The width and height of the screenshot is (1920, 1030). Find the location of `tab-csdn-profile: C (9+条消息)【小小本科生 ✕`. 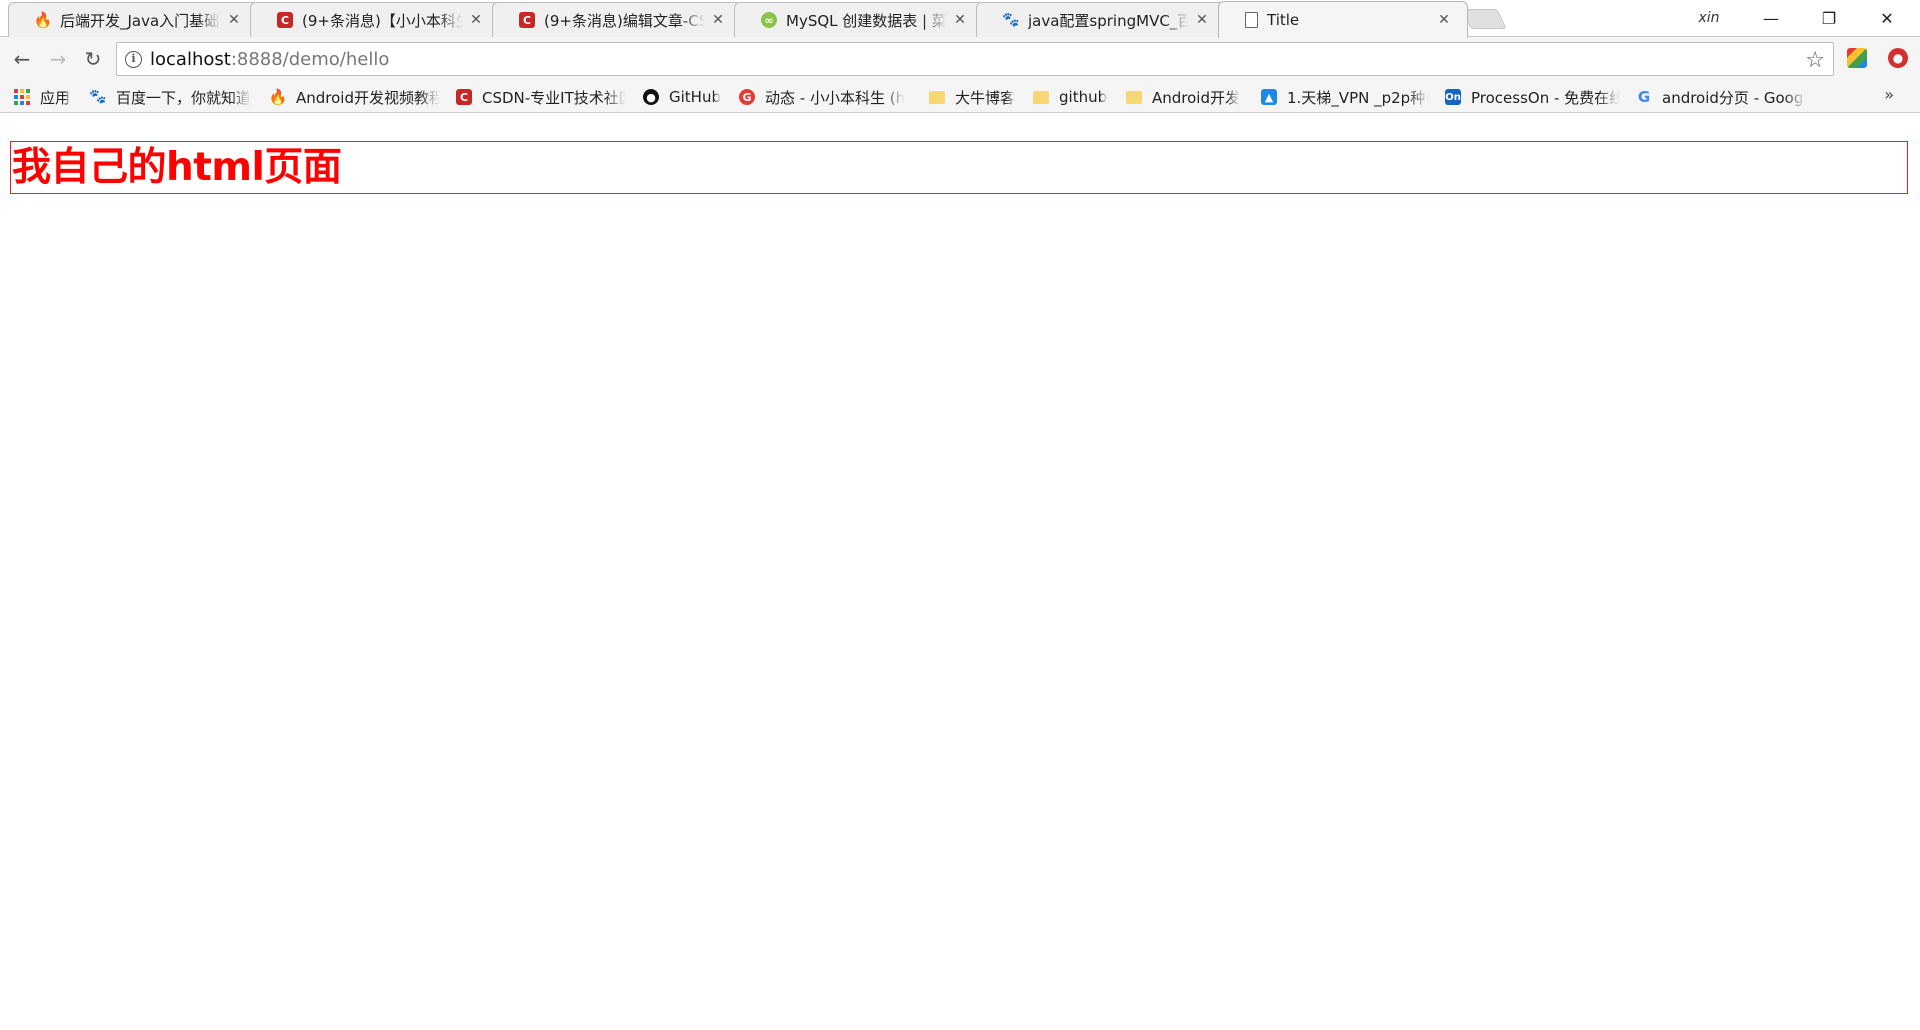

tab-csdn-profile: C (9+条消息)【小小本科生 ✕ is located at coordinates (375, 19).